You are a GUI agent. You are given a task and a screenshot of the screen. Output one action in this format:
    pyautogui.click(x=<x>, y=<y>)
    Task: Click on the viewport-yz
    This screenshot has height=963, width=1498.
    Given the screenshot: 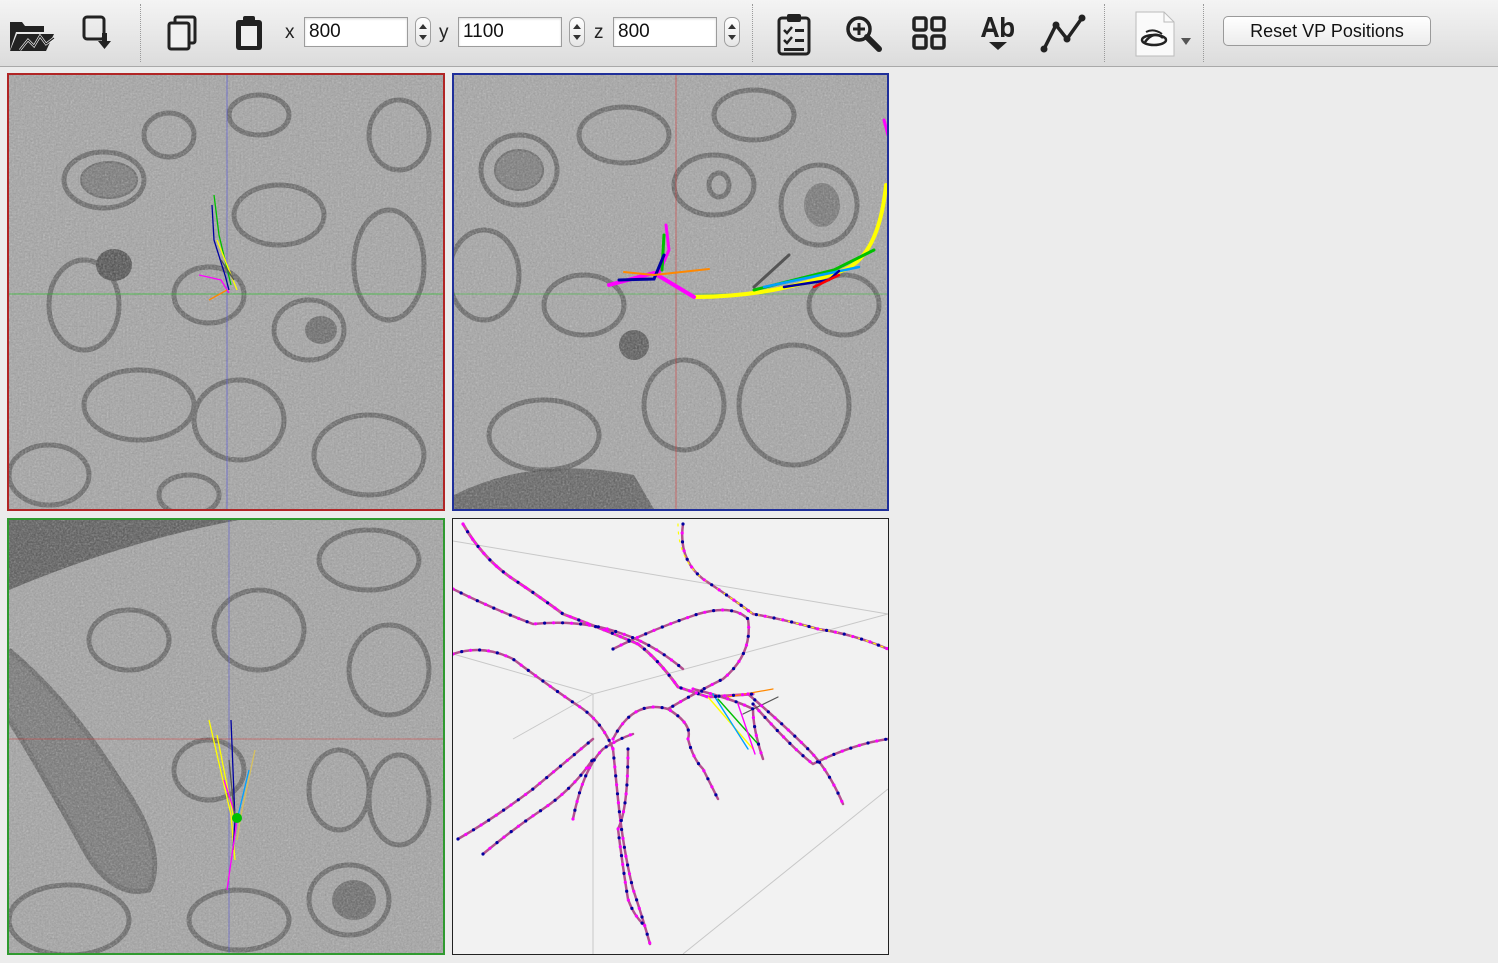 What is the action you would take?
    pyautogui.click(x=226, y=736)
    